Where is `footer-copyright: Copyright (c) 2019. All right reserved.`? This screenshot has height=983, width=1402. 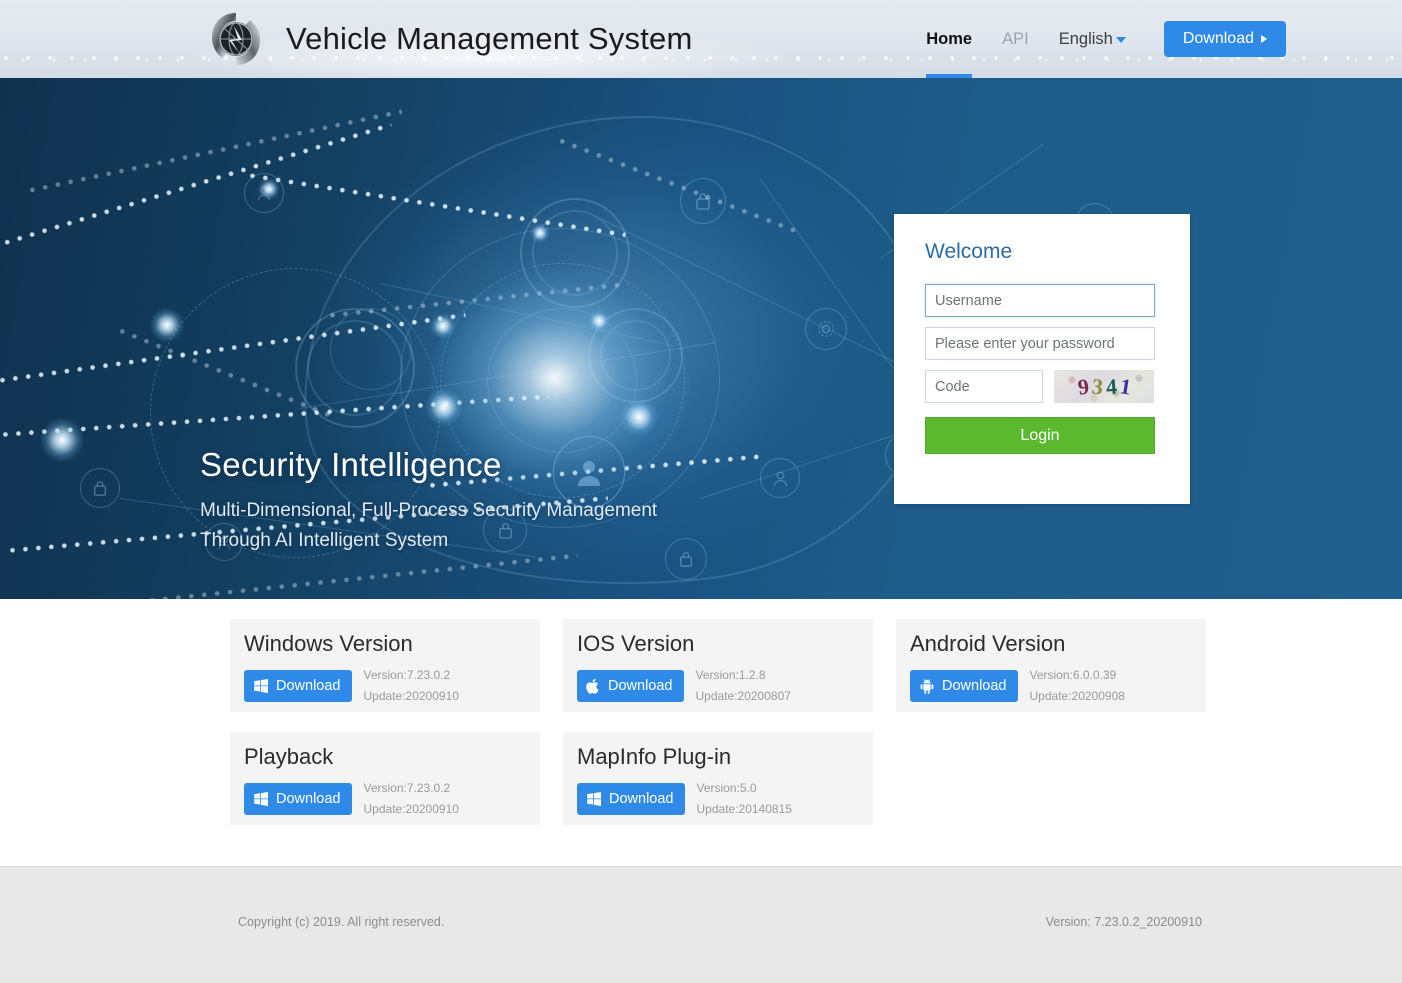 footer-copyright: Copyright (c) 2019. All right reserved. is located at coordinates (341, 922).